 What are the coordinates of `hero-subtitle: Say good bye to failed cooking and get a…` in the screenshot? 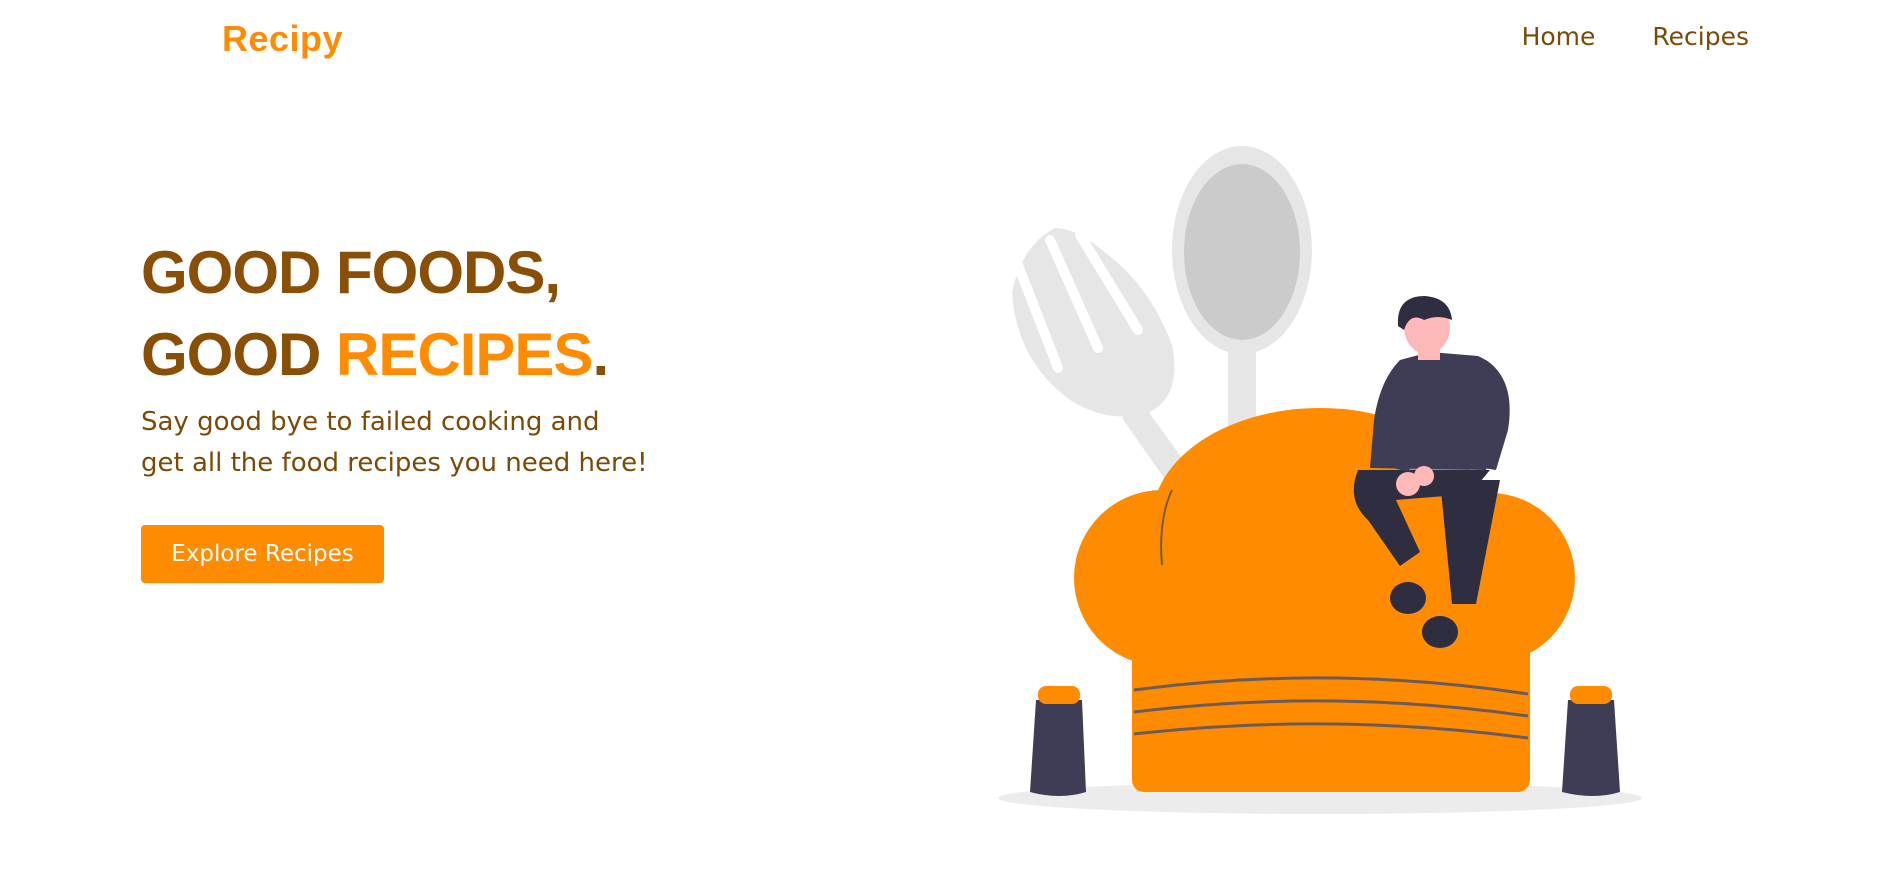 It's located at (451, 443).